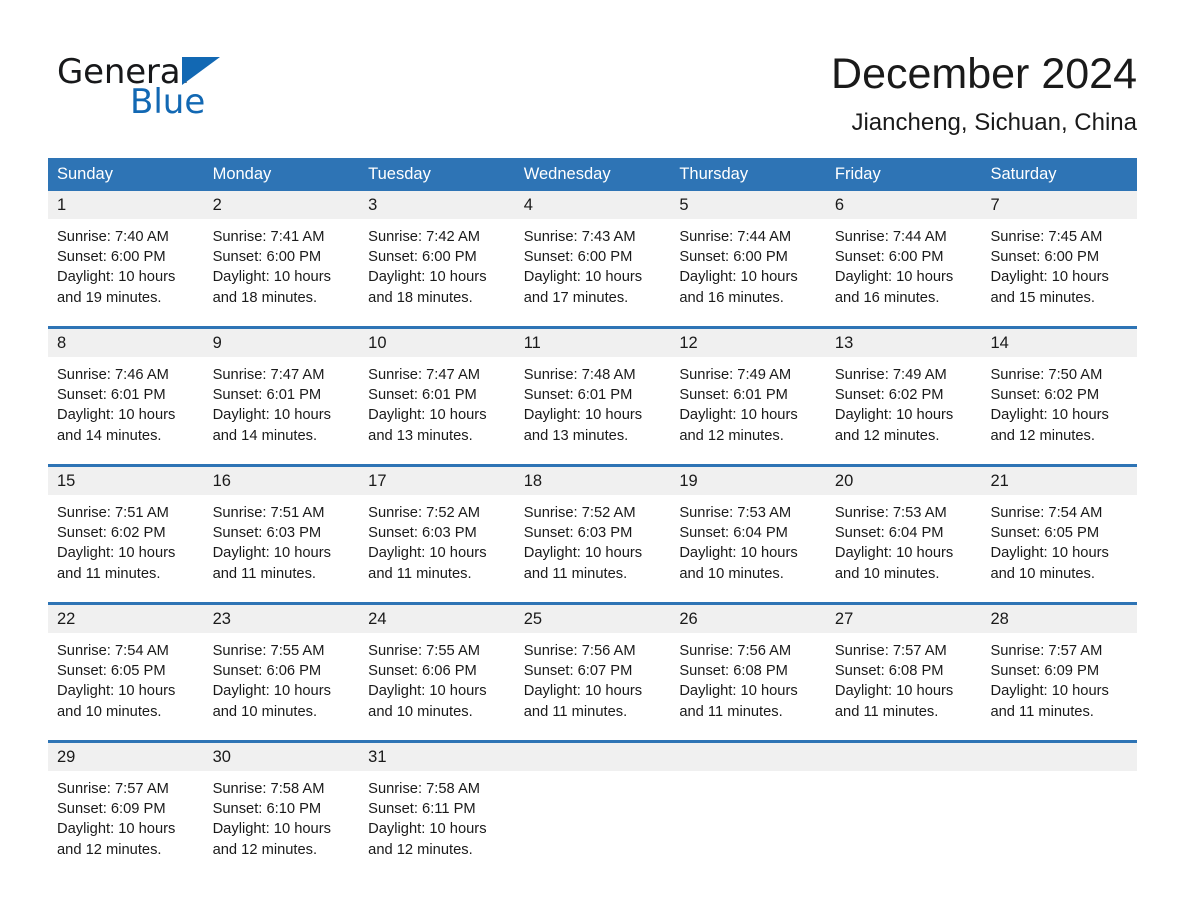  I want to click on day-number: 26, so click(688, 619).